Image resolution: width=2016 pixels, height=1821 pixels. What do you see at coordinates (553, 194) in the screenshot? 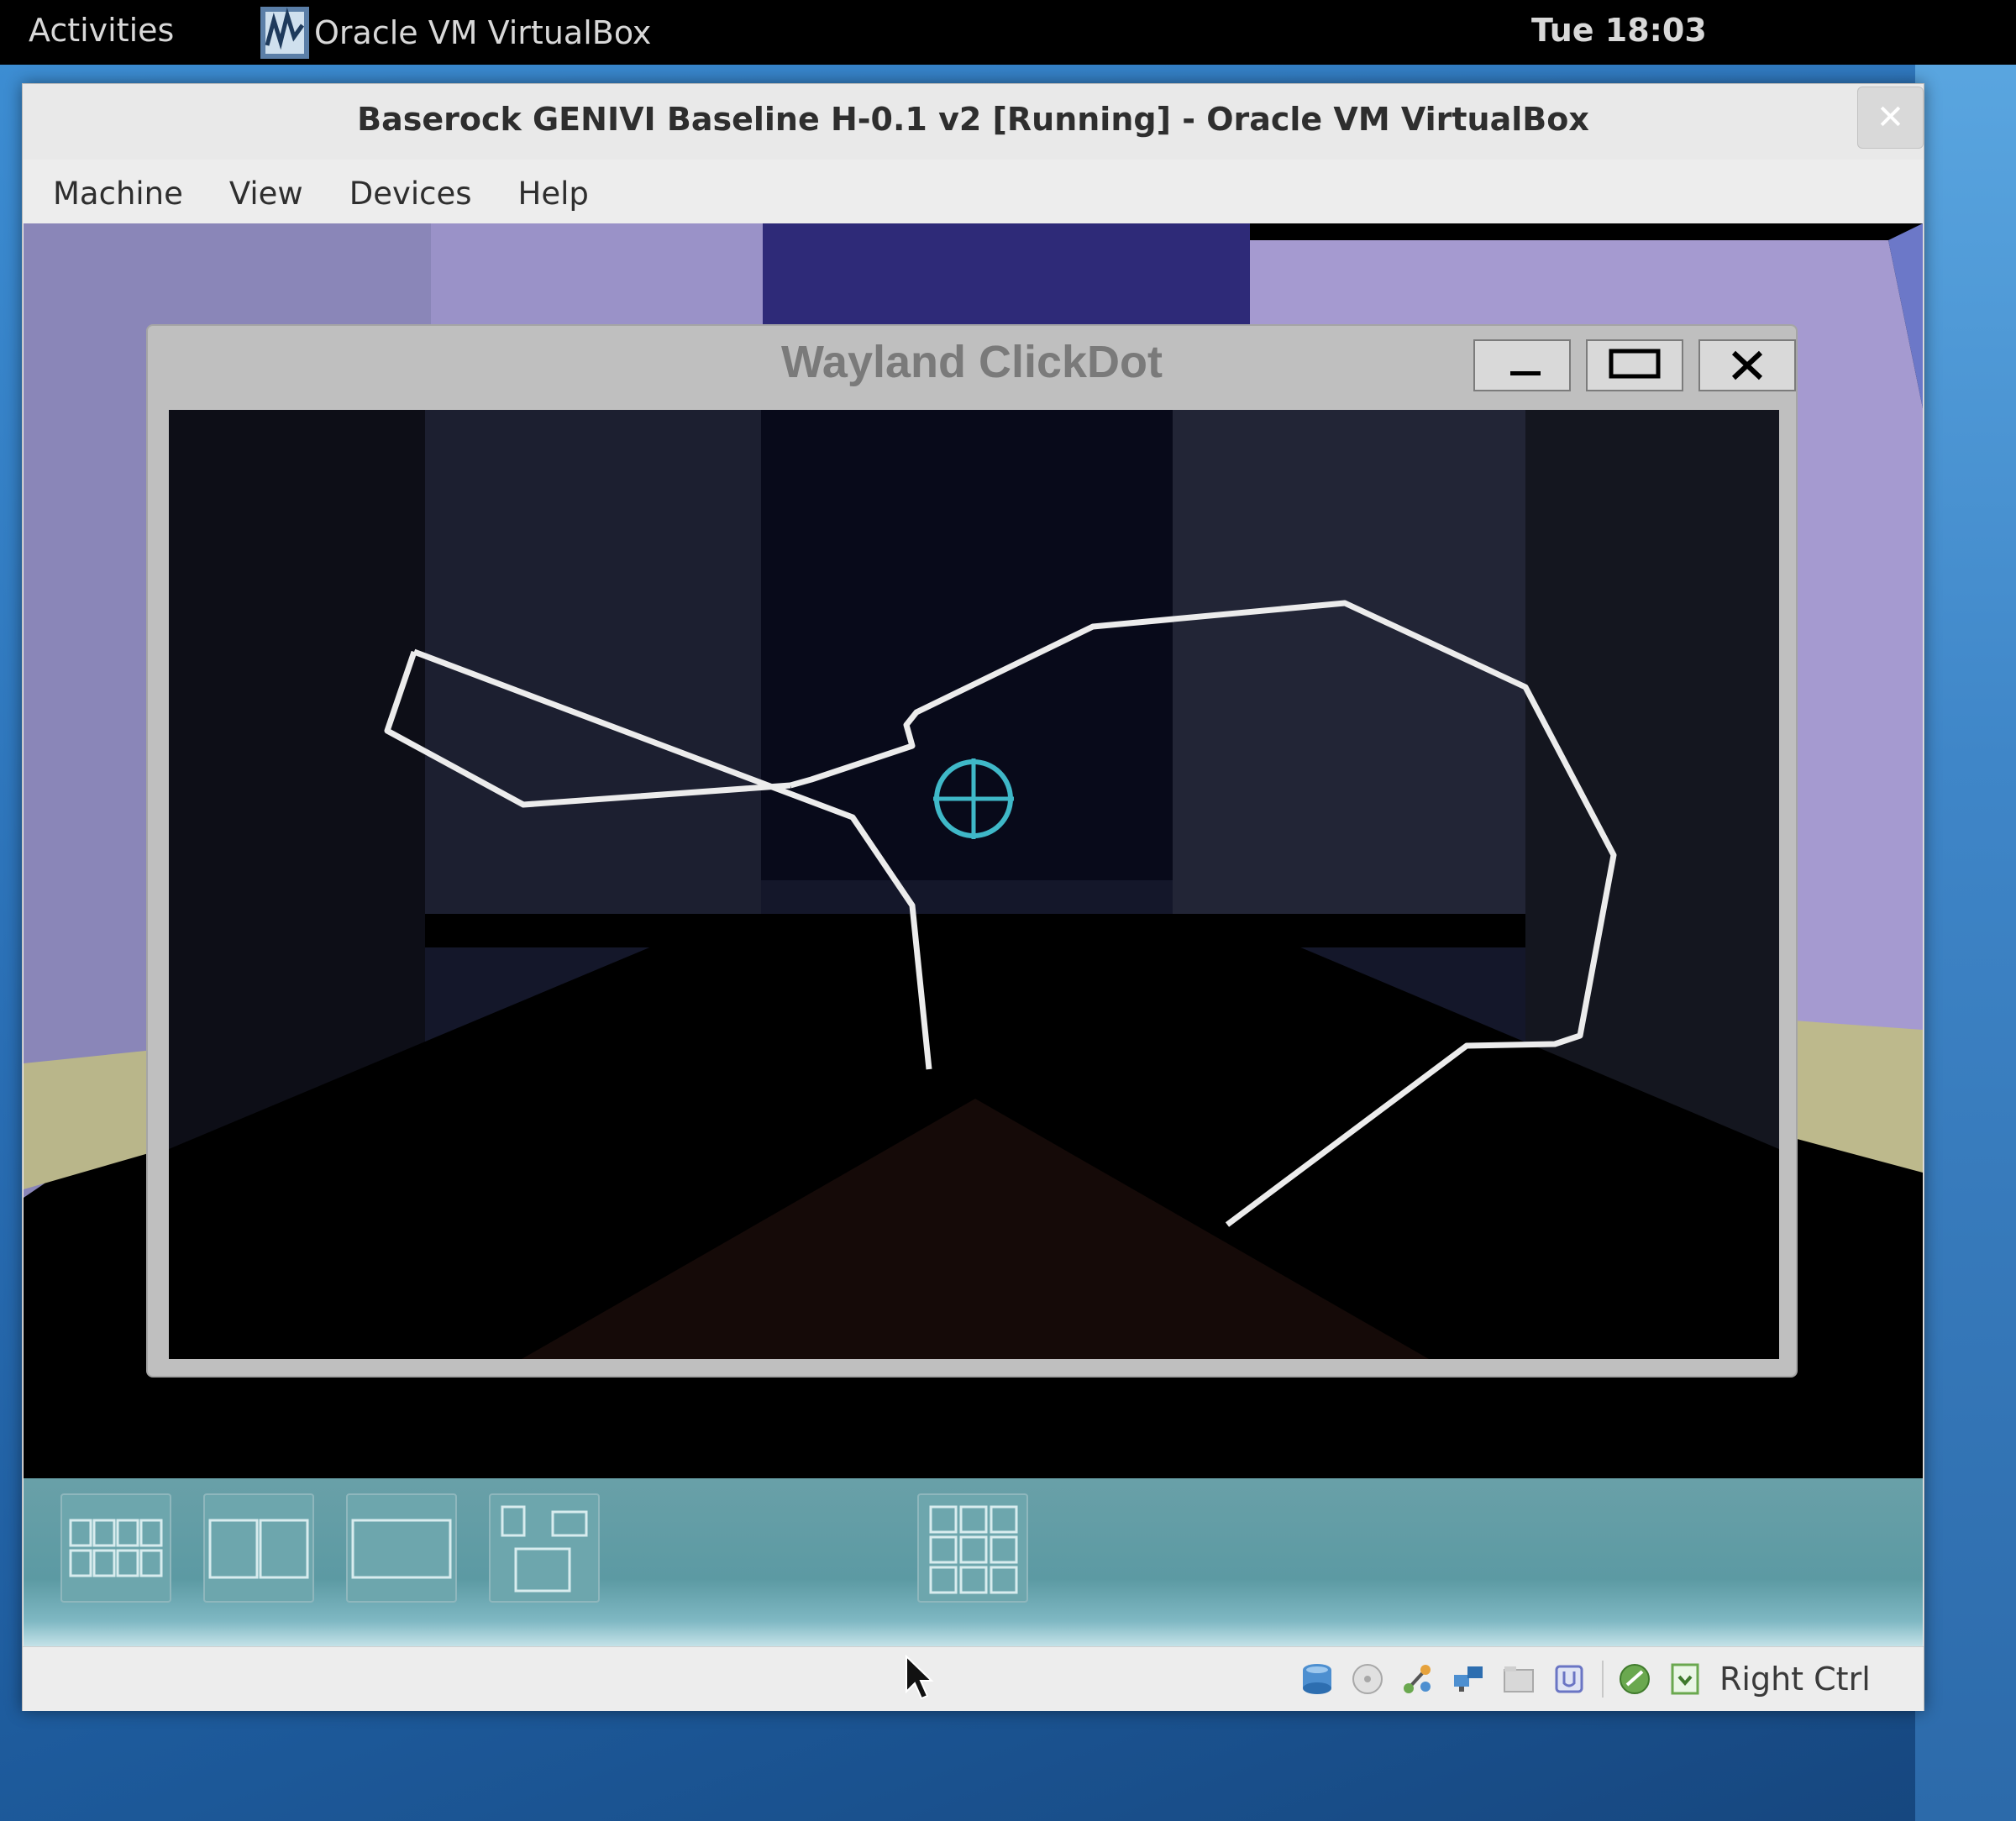
I see `menu-help: Help` at bounding box center [553, 194].